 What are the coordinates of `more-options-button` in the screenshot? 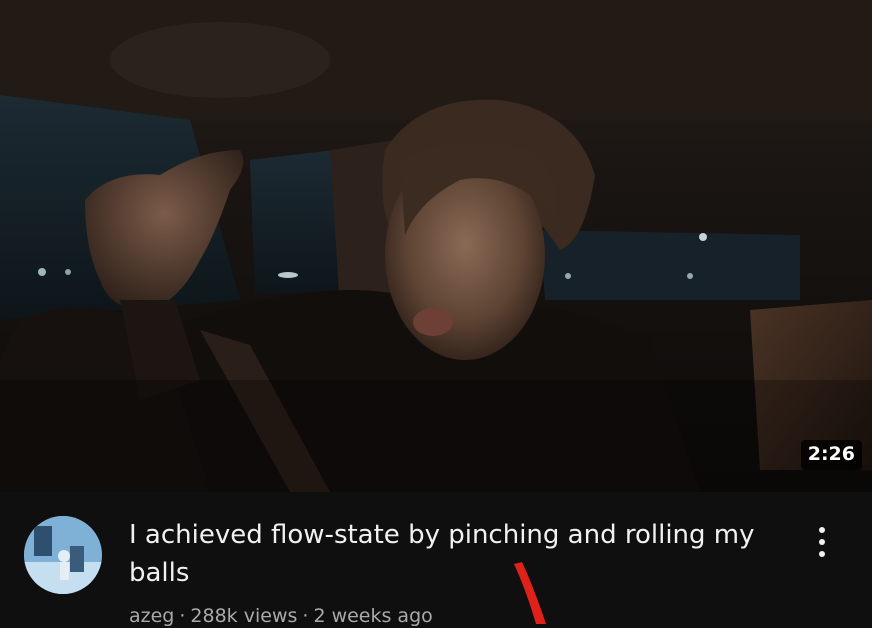 It's located at (822, 542).